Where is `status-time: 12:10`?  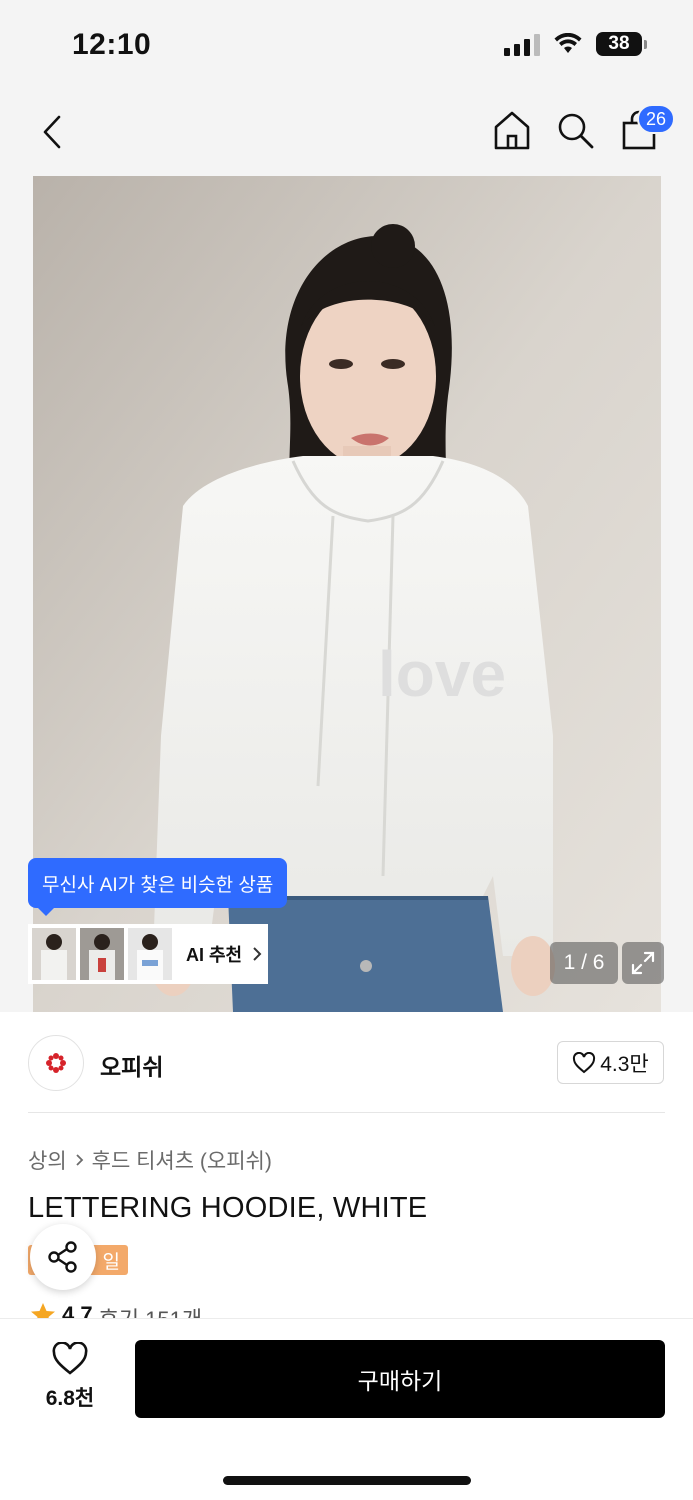 status-time: 12:10 is located at coordinates (112, 44).